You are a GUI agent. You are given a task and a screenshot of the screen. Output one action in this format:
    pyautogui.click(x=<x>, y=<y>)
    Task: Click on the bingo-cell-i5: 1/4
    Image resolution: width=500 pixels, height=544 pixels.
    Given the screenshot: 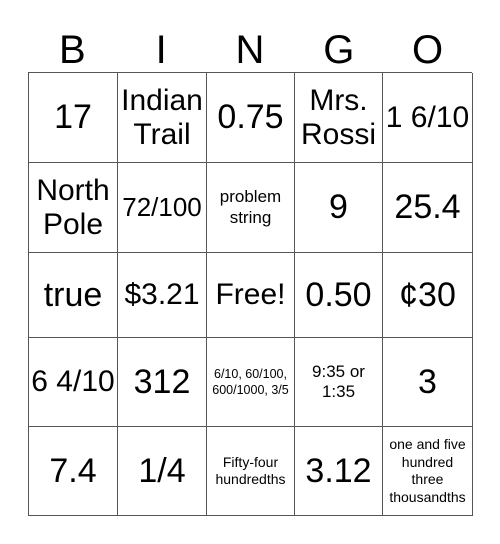 What is the action you would take?
    pyautogui.click(x=162, y=471)
    